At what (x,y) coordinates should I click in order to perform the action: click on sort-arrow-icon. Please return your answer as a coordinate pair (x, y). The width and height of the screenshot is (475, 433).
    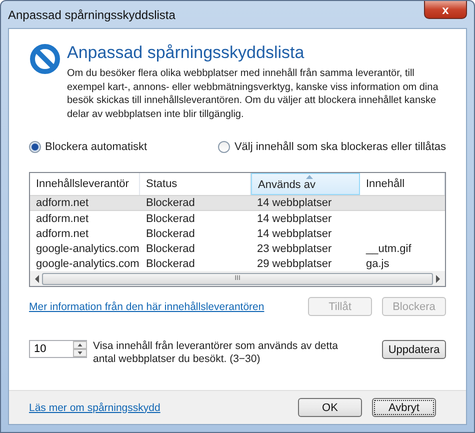
    Looking at the image, I should click on (309, 177).